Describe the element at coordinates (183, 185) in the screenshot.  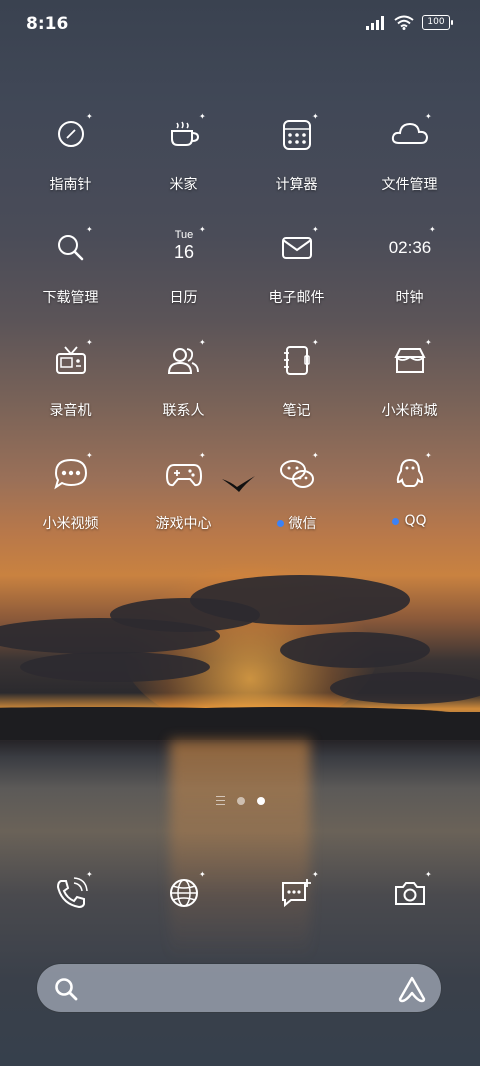
I see `app-label: 米家` at that location.